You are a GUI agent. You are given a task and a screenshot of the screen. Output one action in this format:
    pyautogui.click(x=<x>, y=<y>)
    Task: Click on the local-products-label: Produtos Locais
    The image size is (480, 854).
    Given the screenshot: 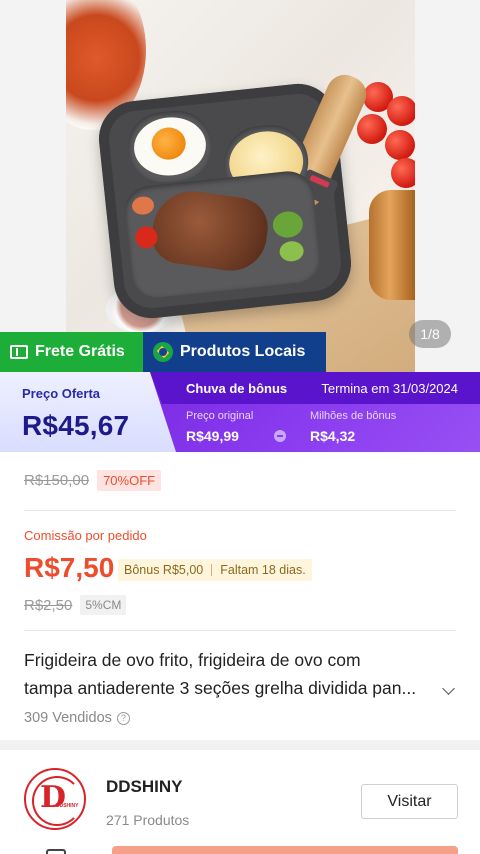 What is the action you would take?
    pyautogui.click(x=243, y=351)
    